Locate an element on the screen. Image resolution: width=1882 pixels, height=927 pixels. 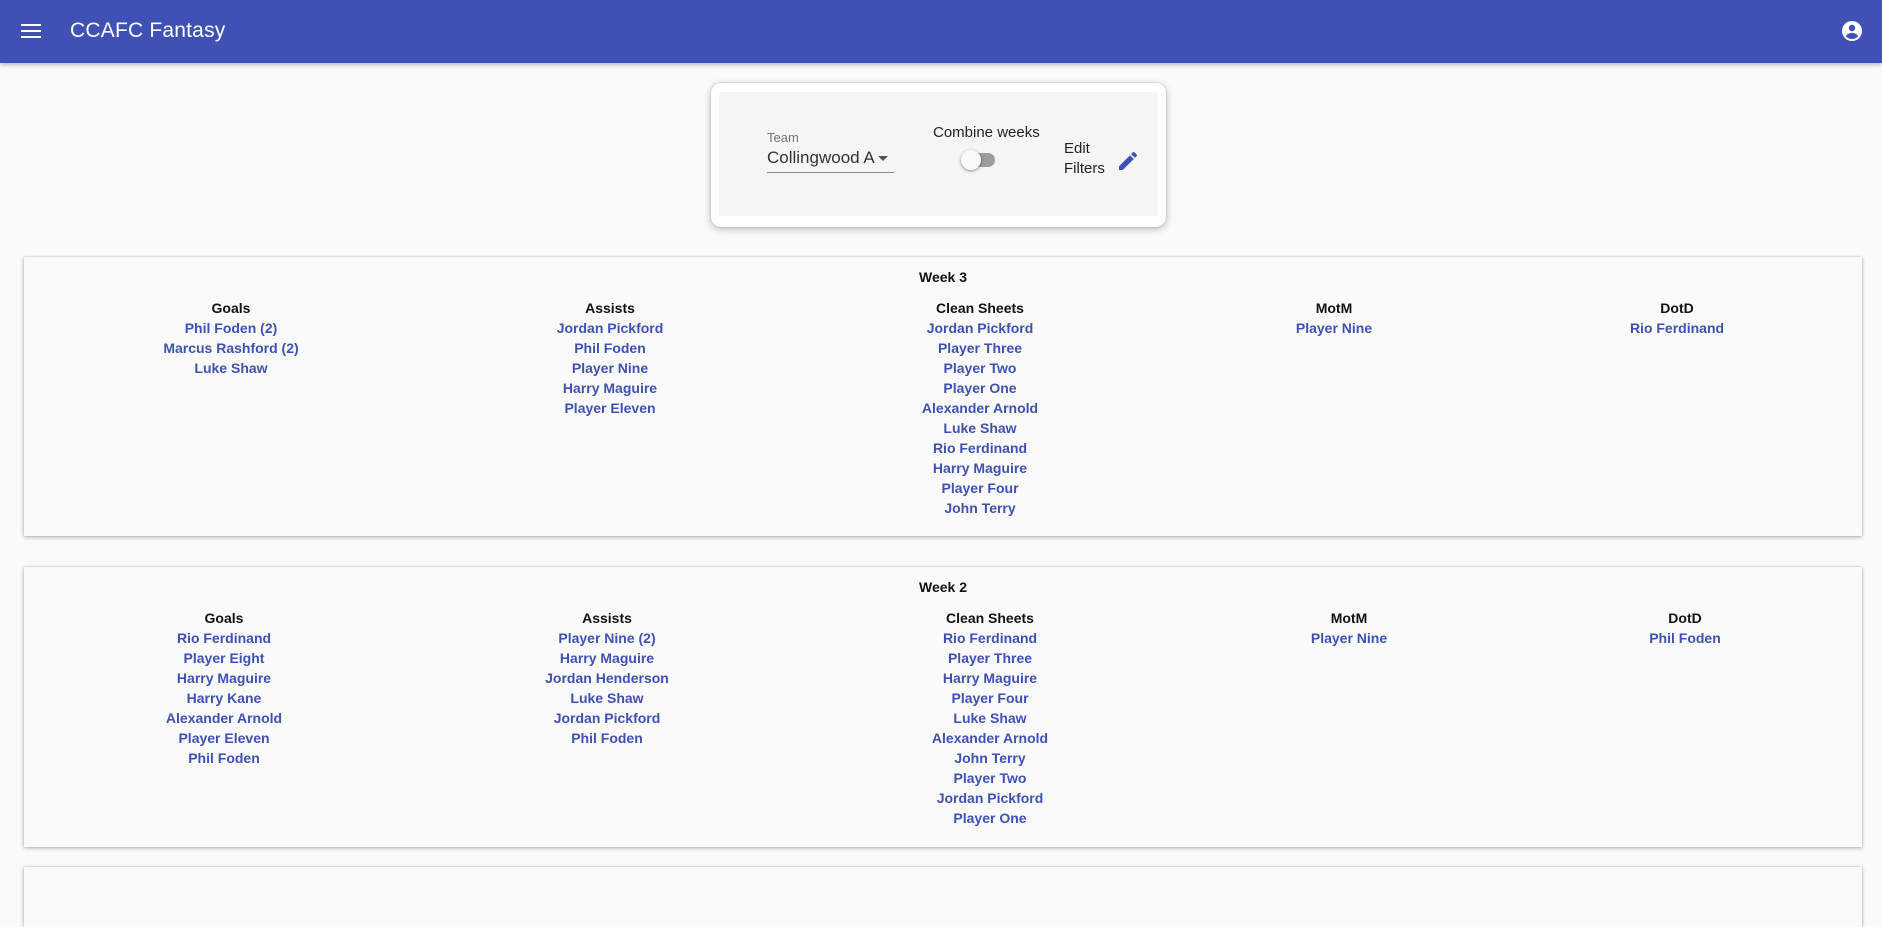
edit-filters-label: Edit Filters is located at coordinates (1084, 158).